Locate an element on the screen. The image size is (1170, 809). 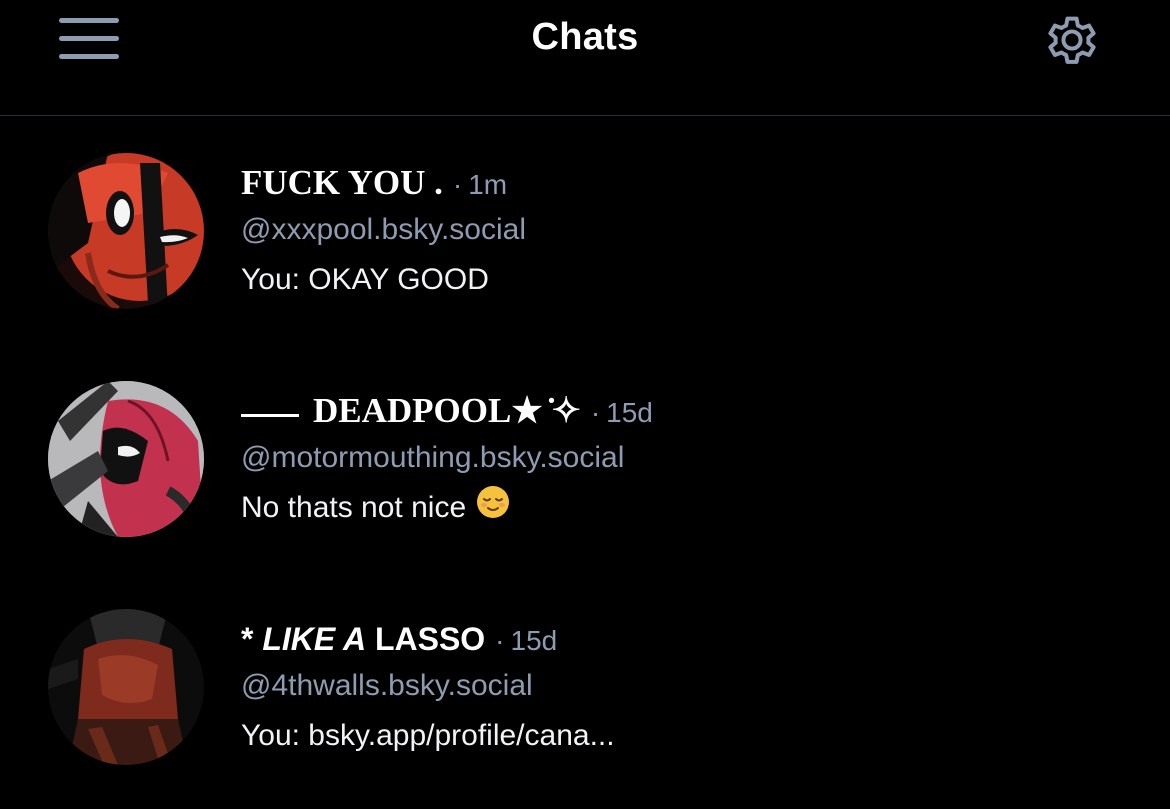
message-preview: You: OKAY GOOD is located at coordinates (365, 279).